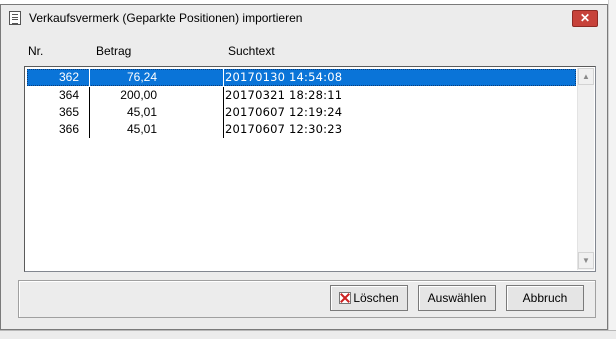 The width and height of the screenshot is (616, 339). Describe the element at coordinates (68, 129) in the screenshot. I see `cell-nr: 366` at that location.